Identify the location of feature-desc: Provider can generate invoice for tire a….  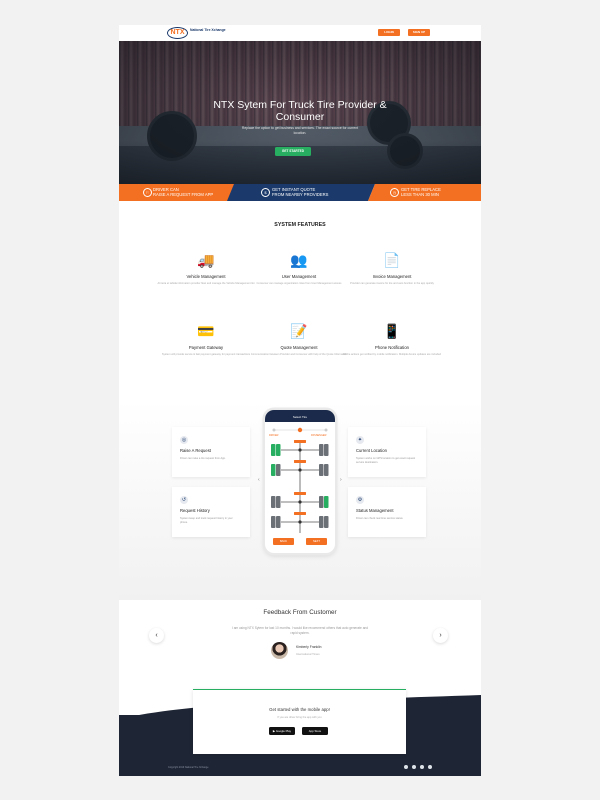
(392, 283).